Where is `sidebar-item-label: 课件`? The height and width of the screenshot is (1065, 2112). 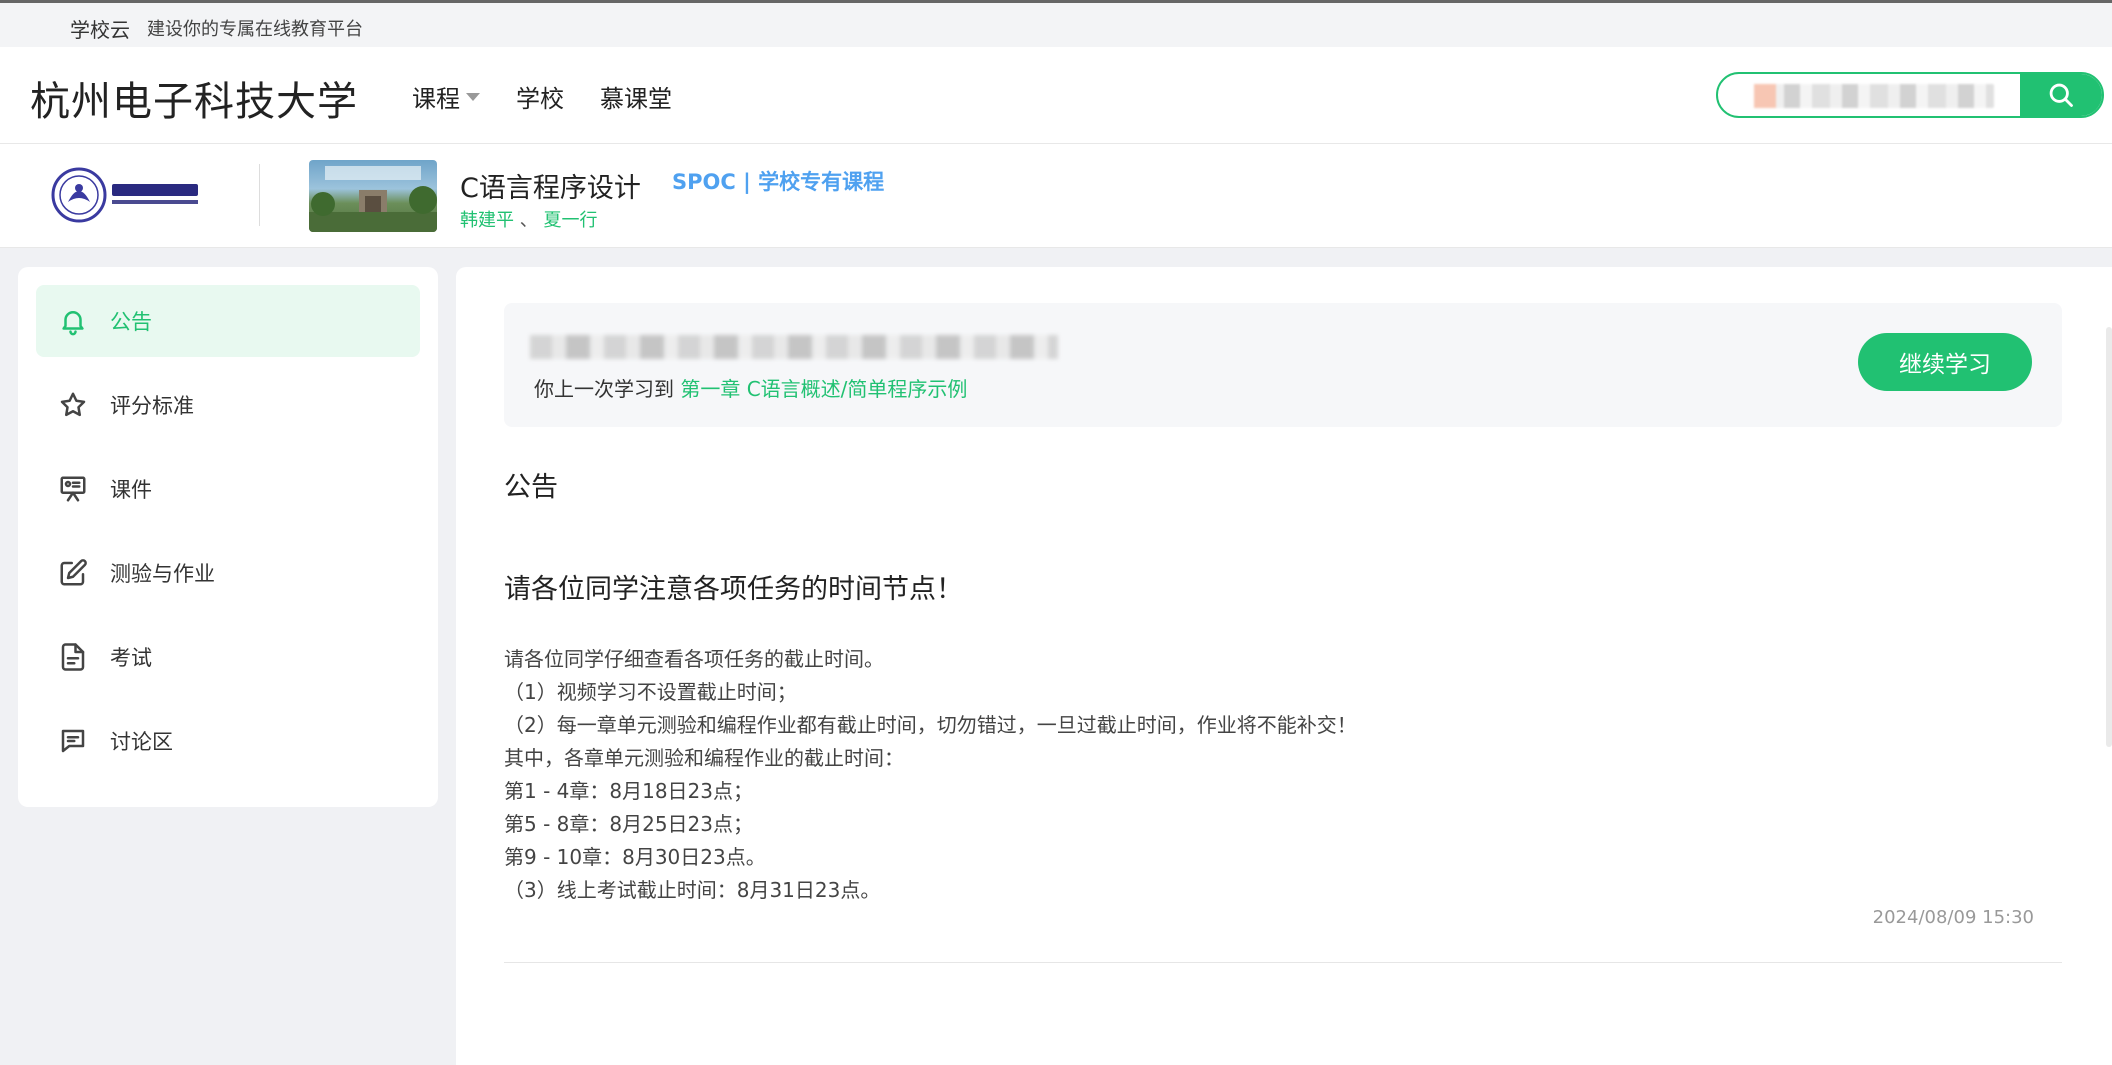
sidebar-item-label: 课件 is located at coordinates (131, 490).